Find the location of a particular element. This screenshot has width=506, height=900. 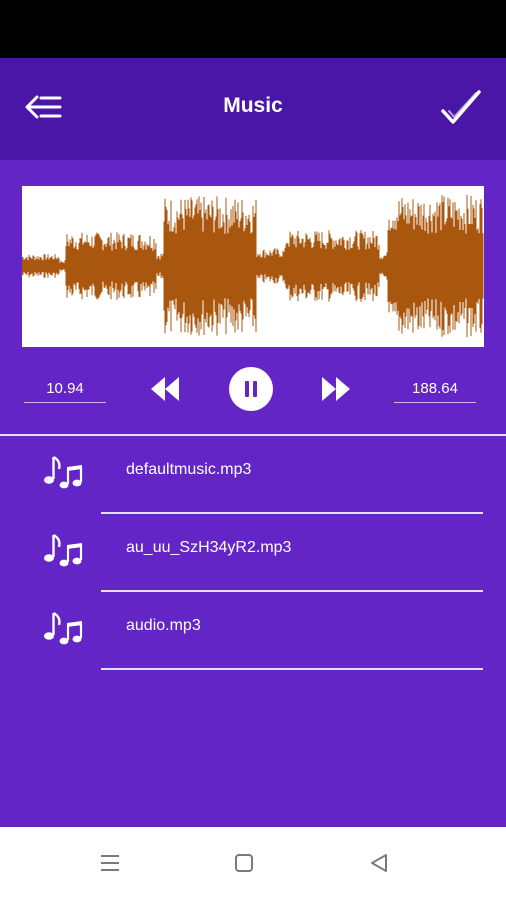

system-nav-bar is located at coordinates (253, 863).